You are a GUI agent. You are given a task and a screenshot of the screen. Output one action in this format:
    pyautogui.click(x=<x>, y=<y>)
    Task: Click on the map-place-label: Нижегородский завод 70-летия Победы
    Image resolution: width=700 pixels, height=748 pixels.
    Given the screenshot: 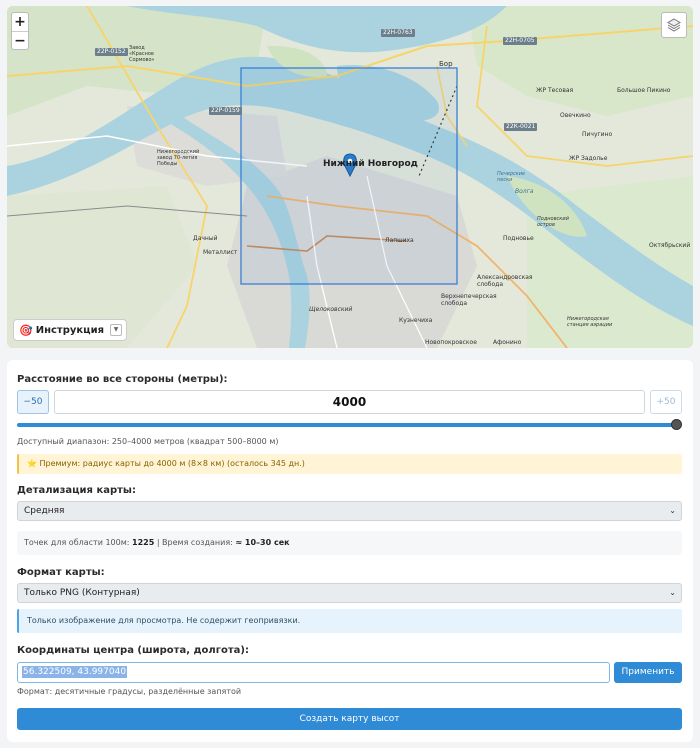 What is the action you would take?
    pyautogui.click(x=178, y=158)
    